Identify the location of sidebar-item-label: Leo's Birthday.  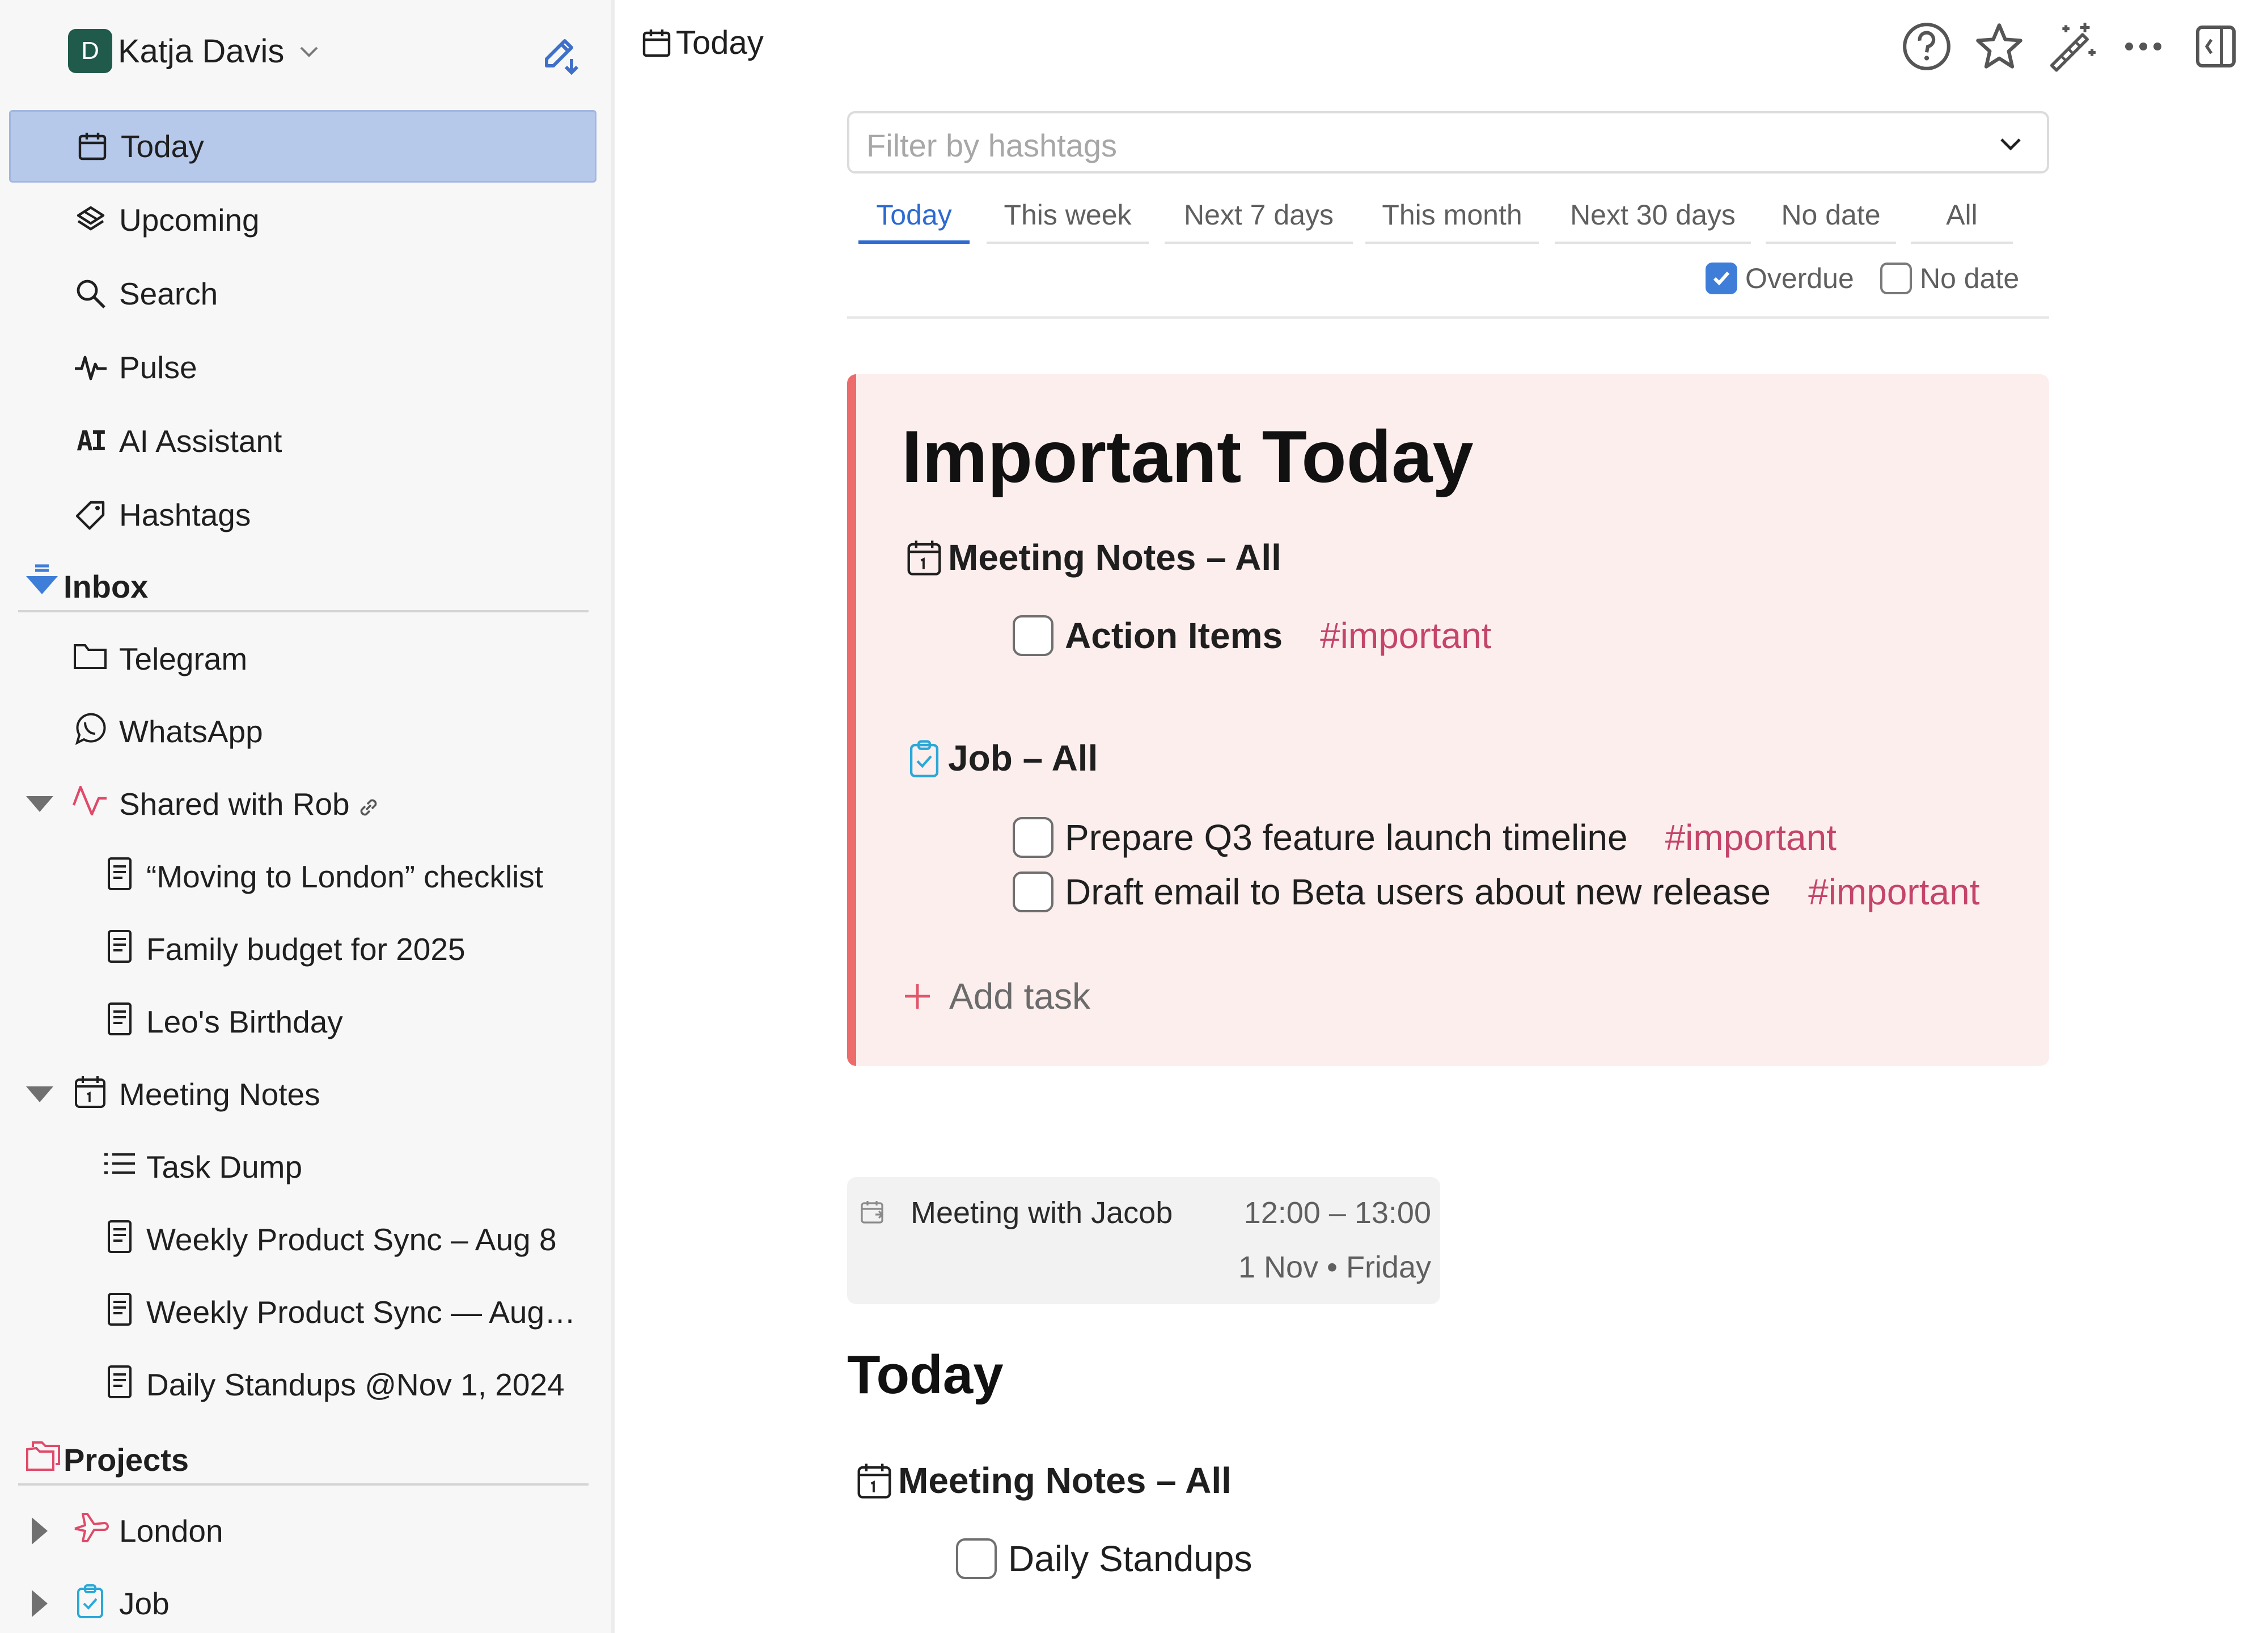
(244, 1022).